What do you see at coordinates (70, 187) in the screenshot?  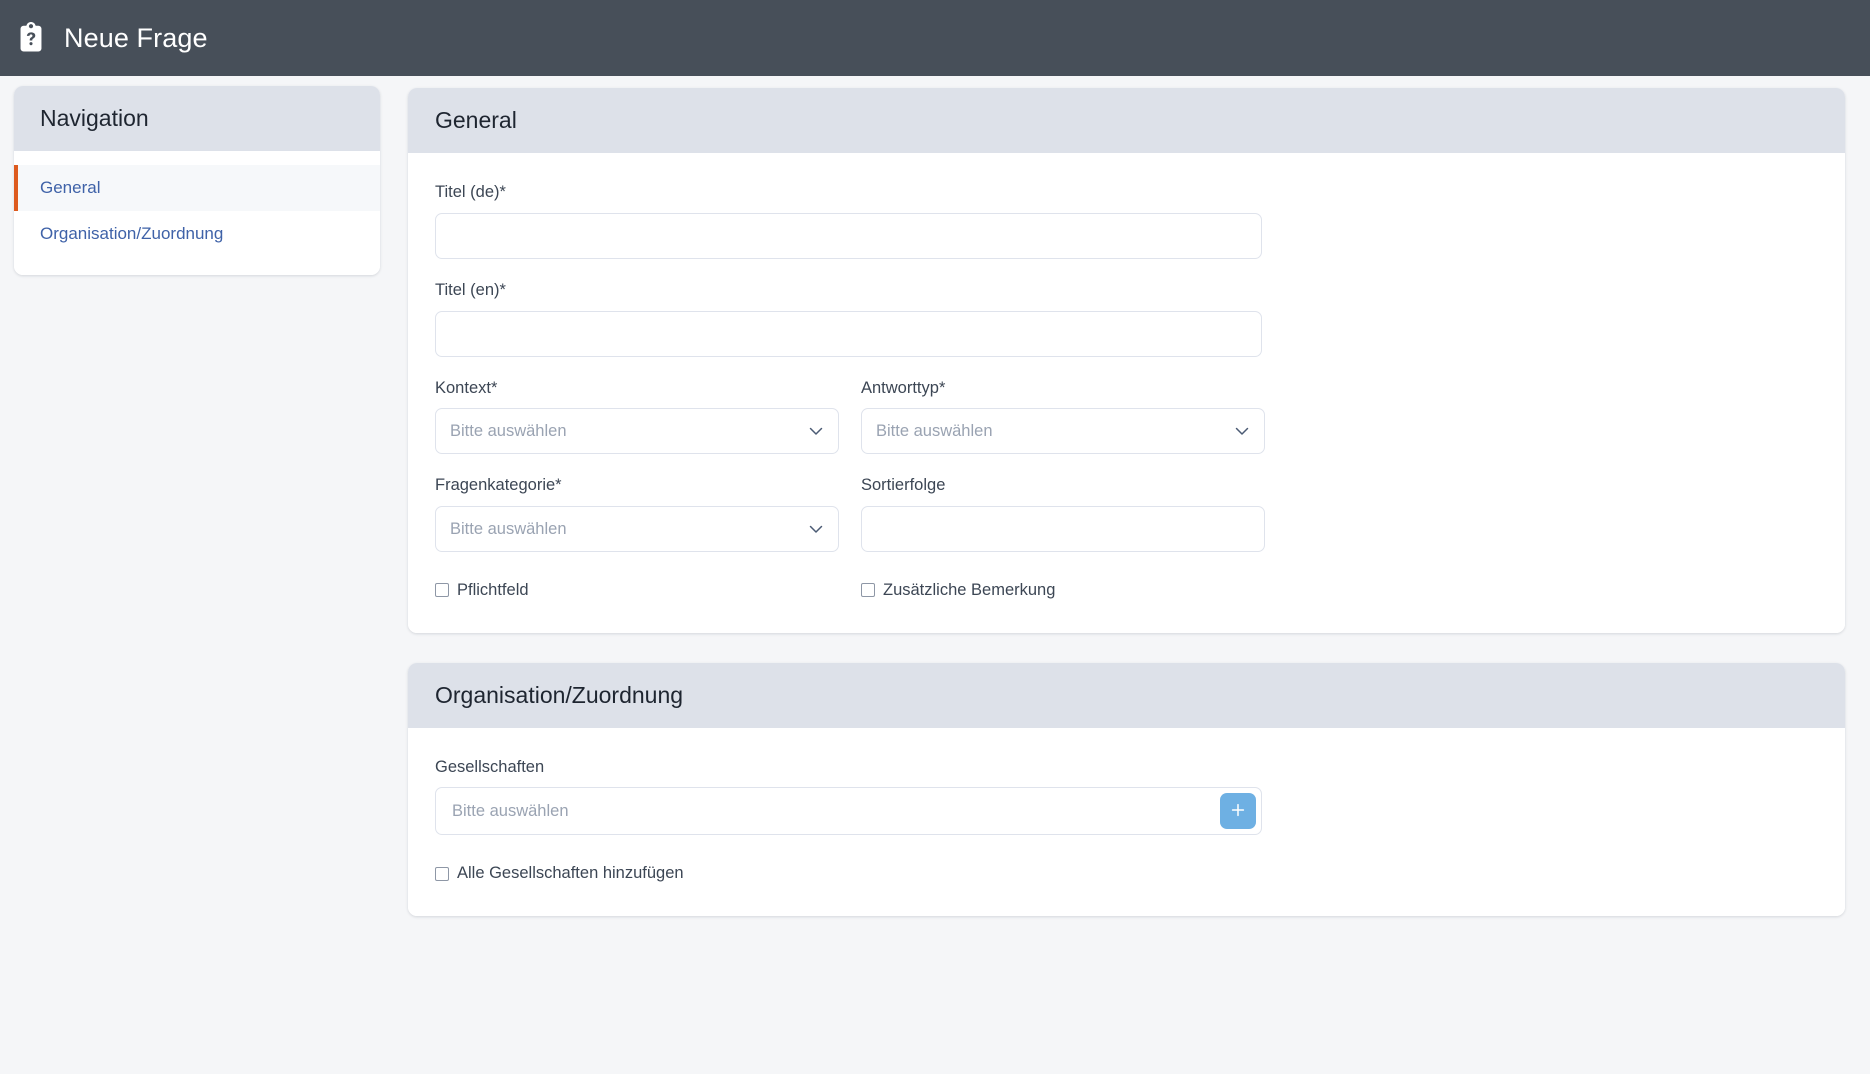 I see `sidebar-item-label: General` at bounding box center [70, 187].